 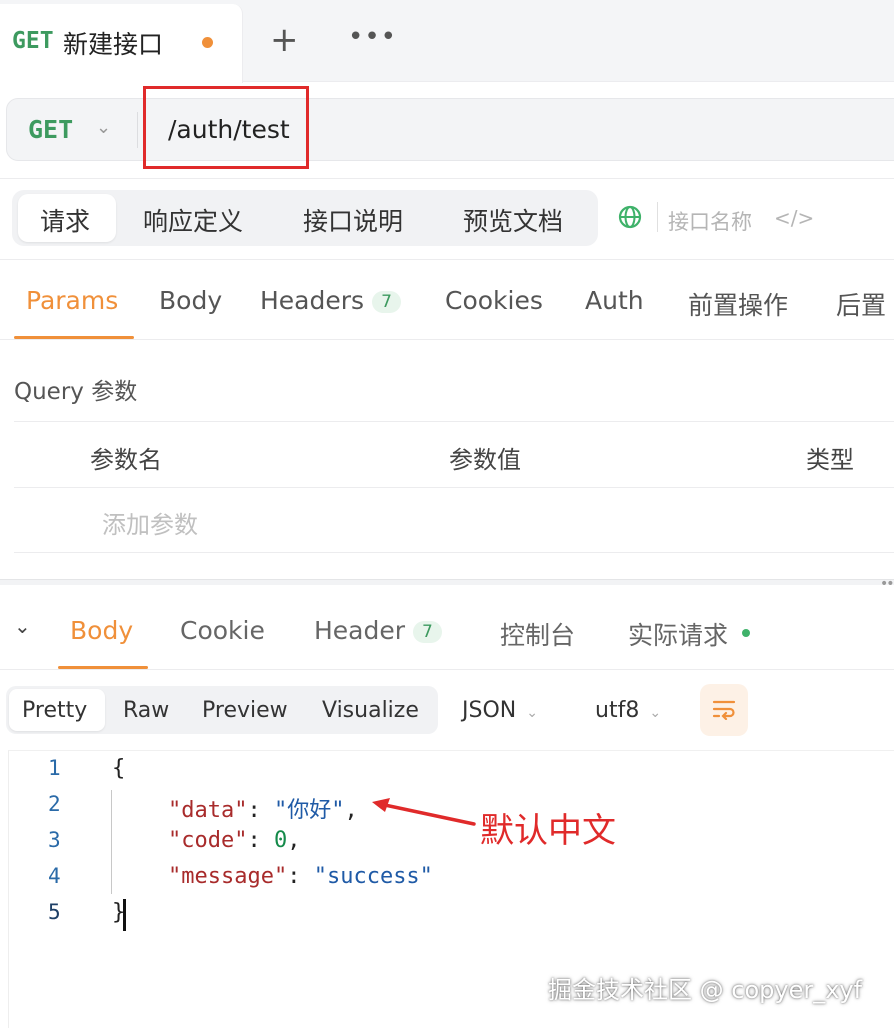 I want to click on code-line: "data": "你好",, so click(x=263, y=808).